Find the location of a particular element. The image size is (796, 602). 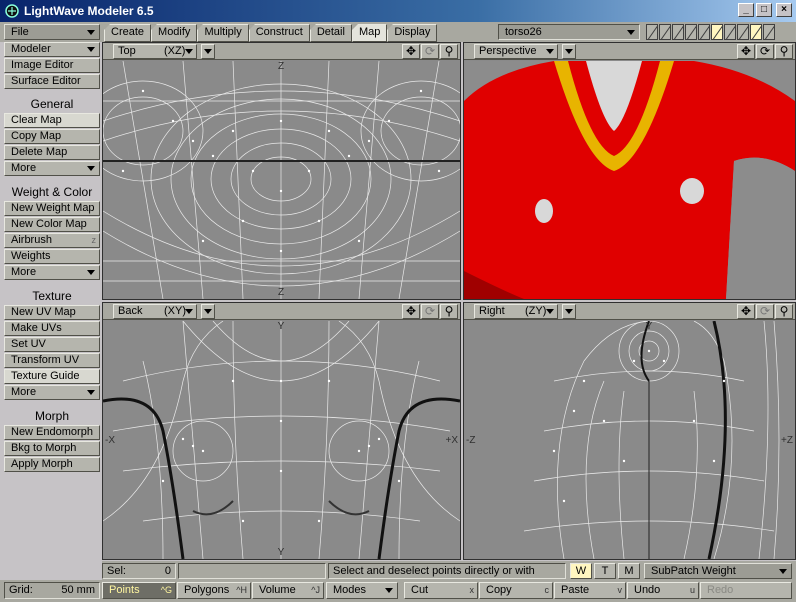

copy-map-button: Copy Map is located at coordinates (52, 136).